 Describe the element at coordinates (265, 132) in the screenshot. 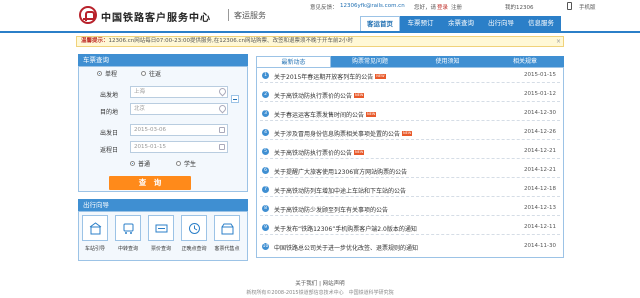

I see `news-number: 4` at that location.